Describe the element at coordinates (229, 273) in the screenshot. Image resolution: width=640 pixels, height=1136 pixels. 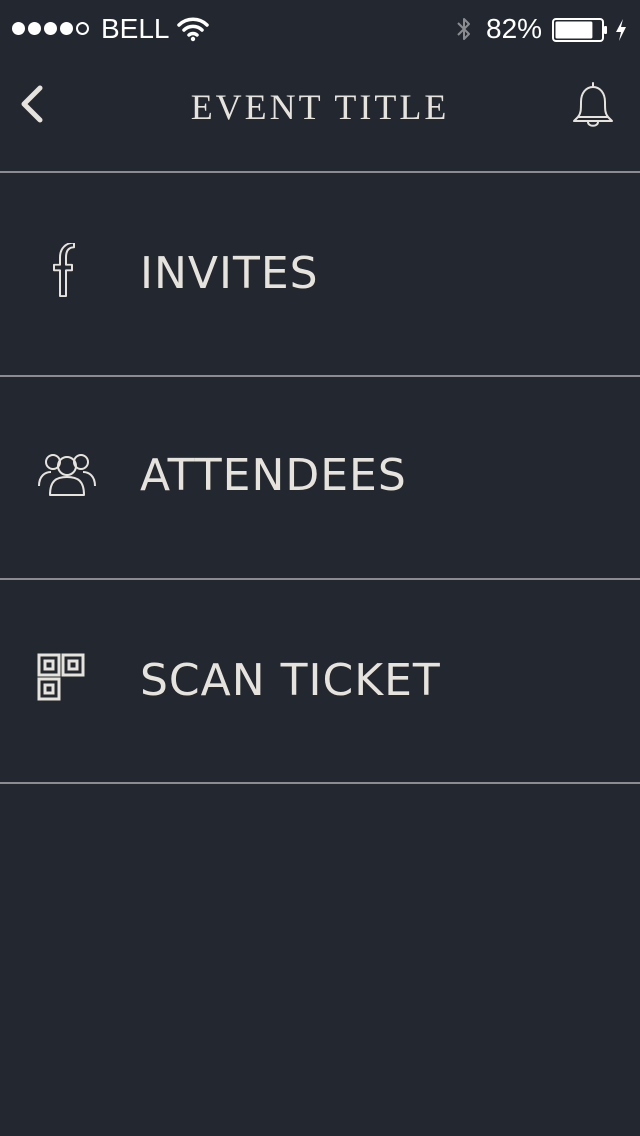
I see `menu-item-label: INVITES` at that location.